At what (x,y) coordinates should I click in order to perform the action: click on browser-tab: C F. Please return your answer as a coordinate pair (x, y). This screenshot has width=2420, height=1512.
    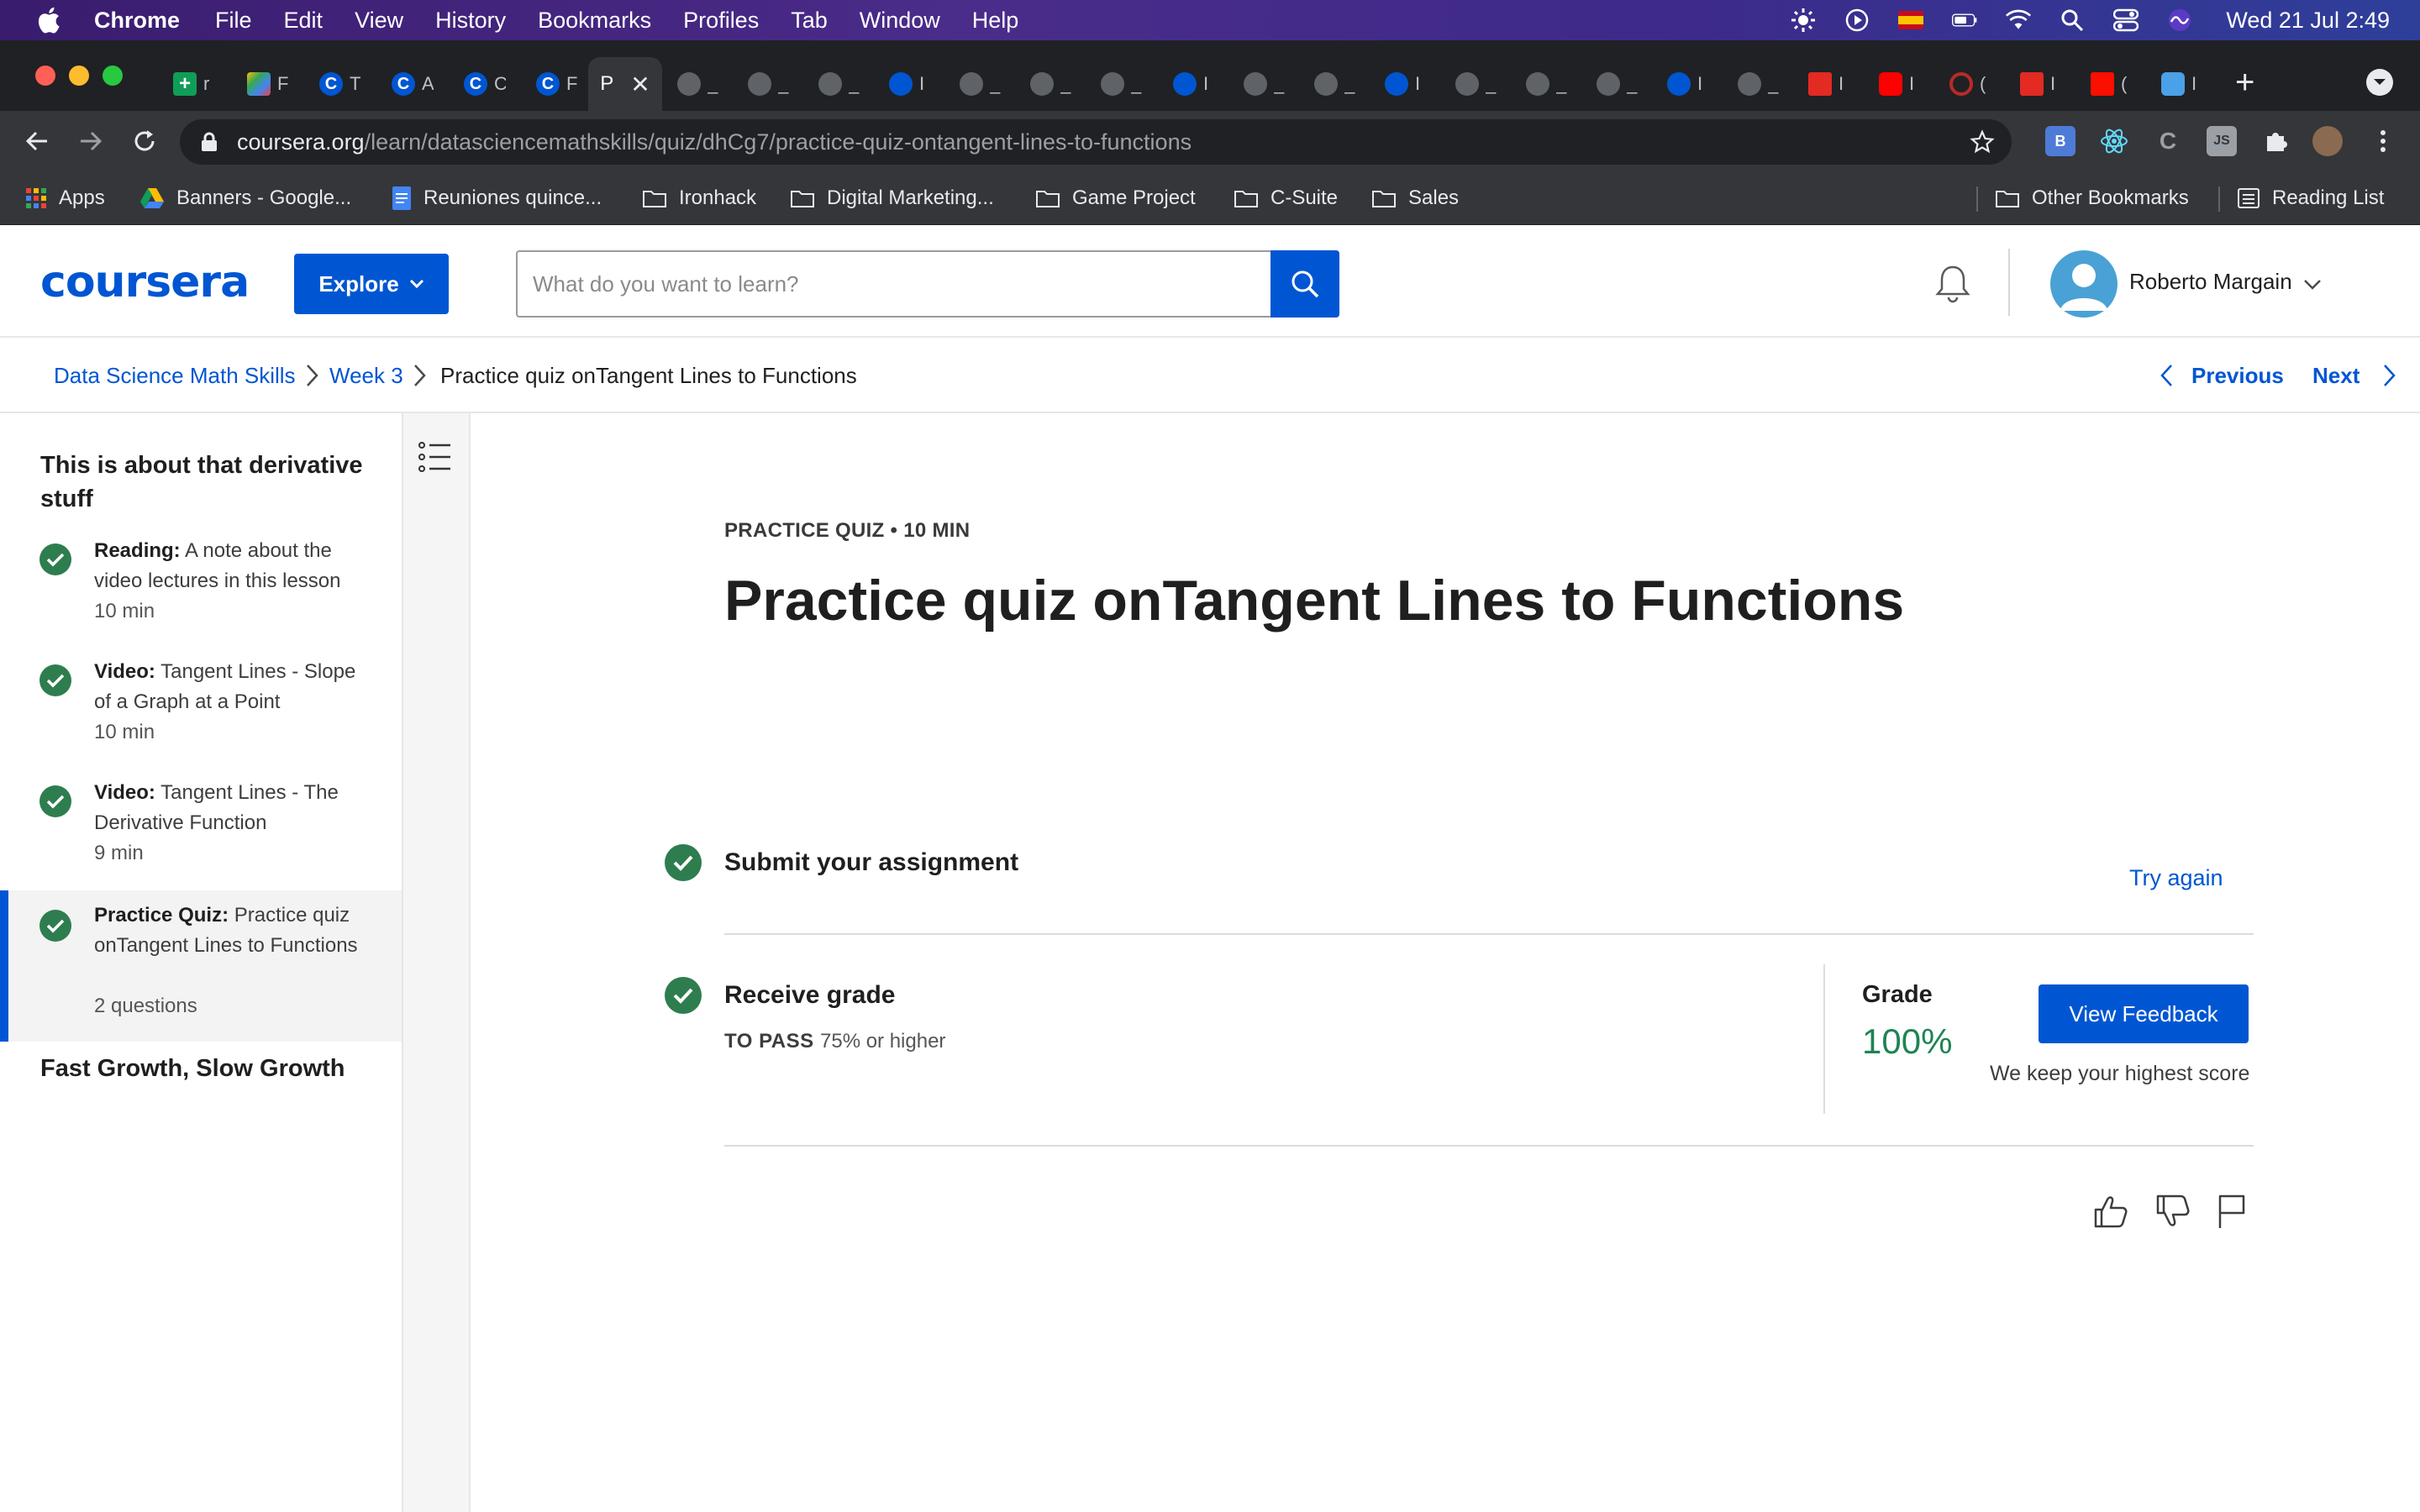
    Looking at the image, I should click on (557, 84).